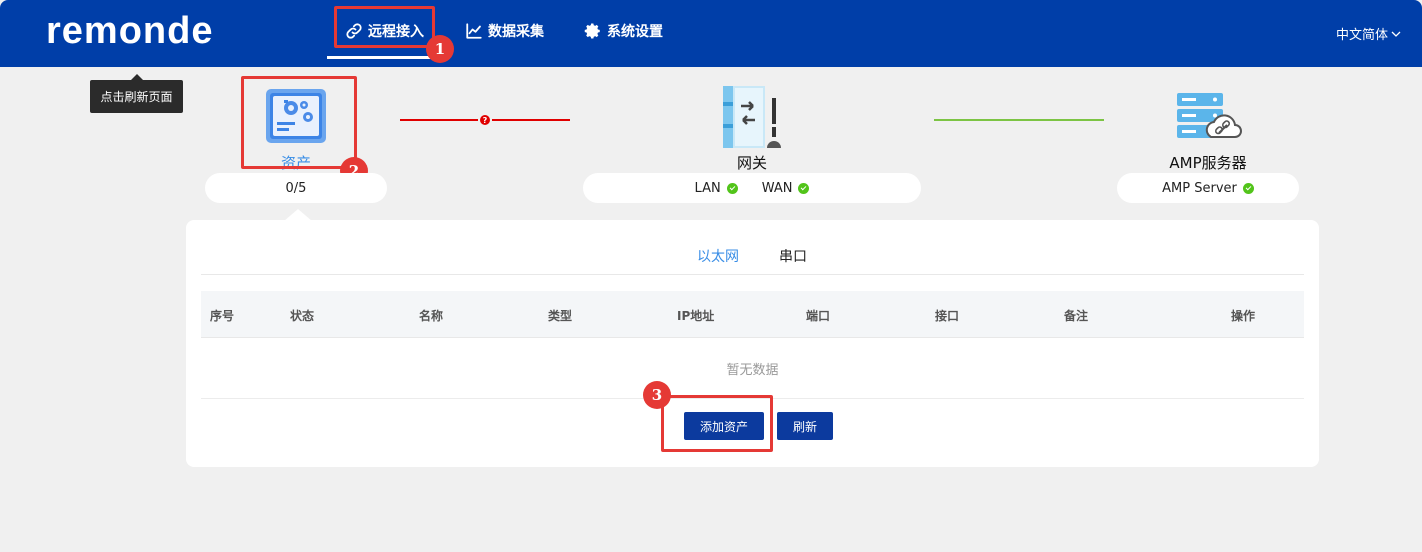 The width and height of the screenshot is (1422, 552). I want to click on nav-system-settings: 系统设置, so click(623, 31).